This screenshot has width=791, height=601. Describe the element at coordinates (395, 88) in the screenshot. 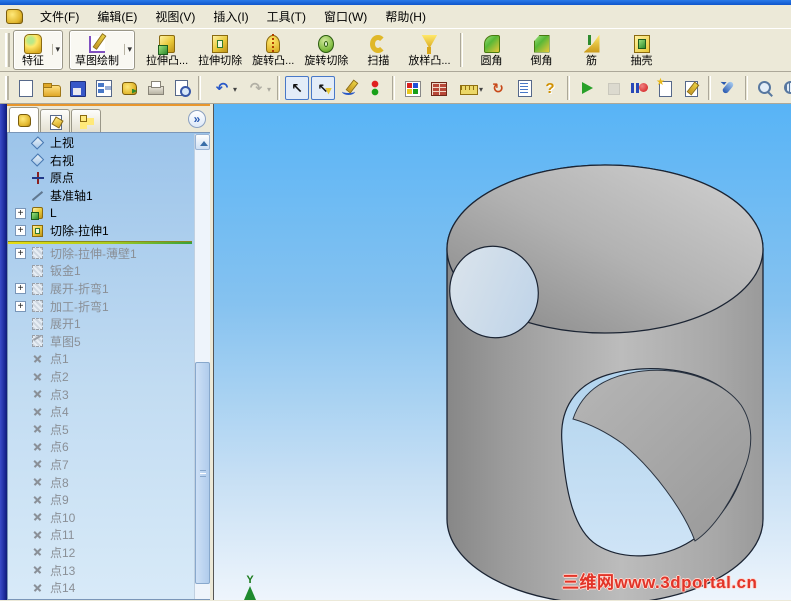

I see `standard-toolbar: ▾▾▾↕` at that location.